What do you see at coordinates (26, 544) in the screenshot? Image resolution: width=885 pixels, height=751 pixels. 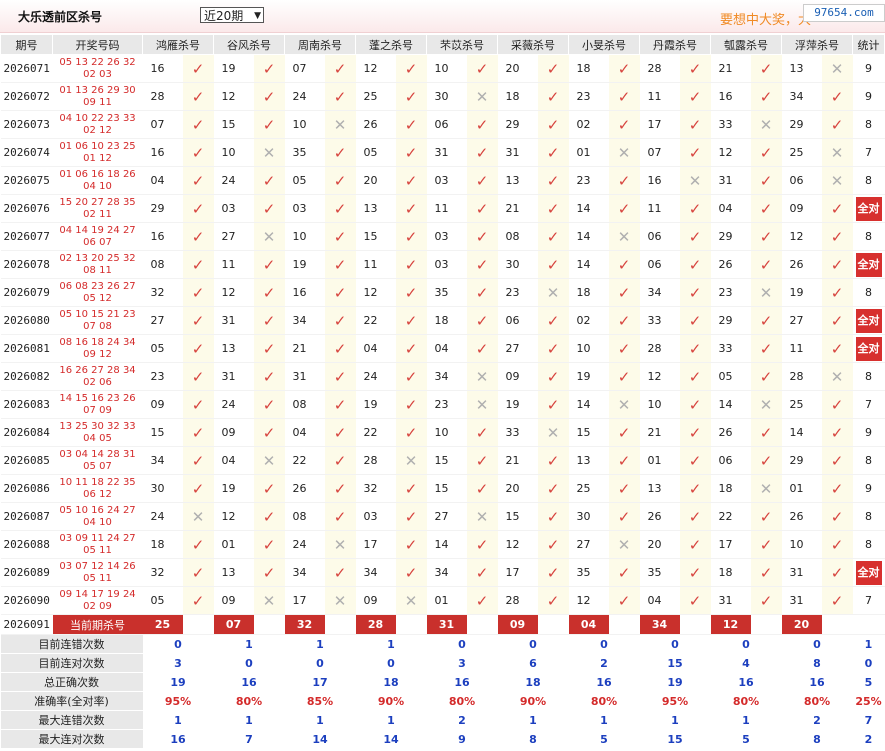 I see `issue-number: 2026088` at bounding box center [26, 544].